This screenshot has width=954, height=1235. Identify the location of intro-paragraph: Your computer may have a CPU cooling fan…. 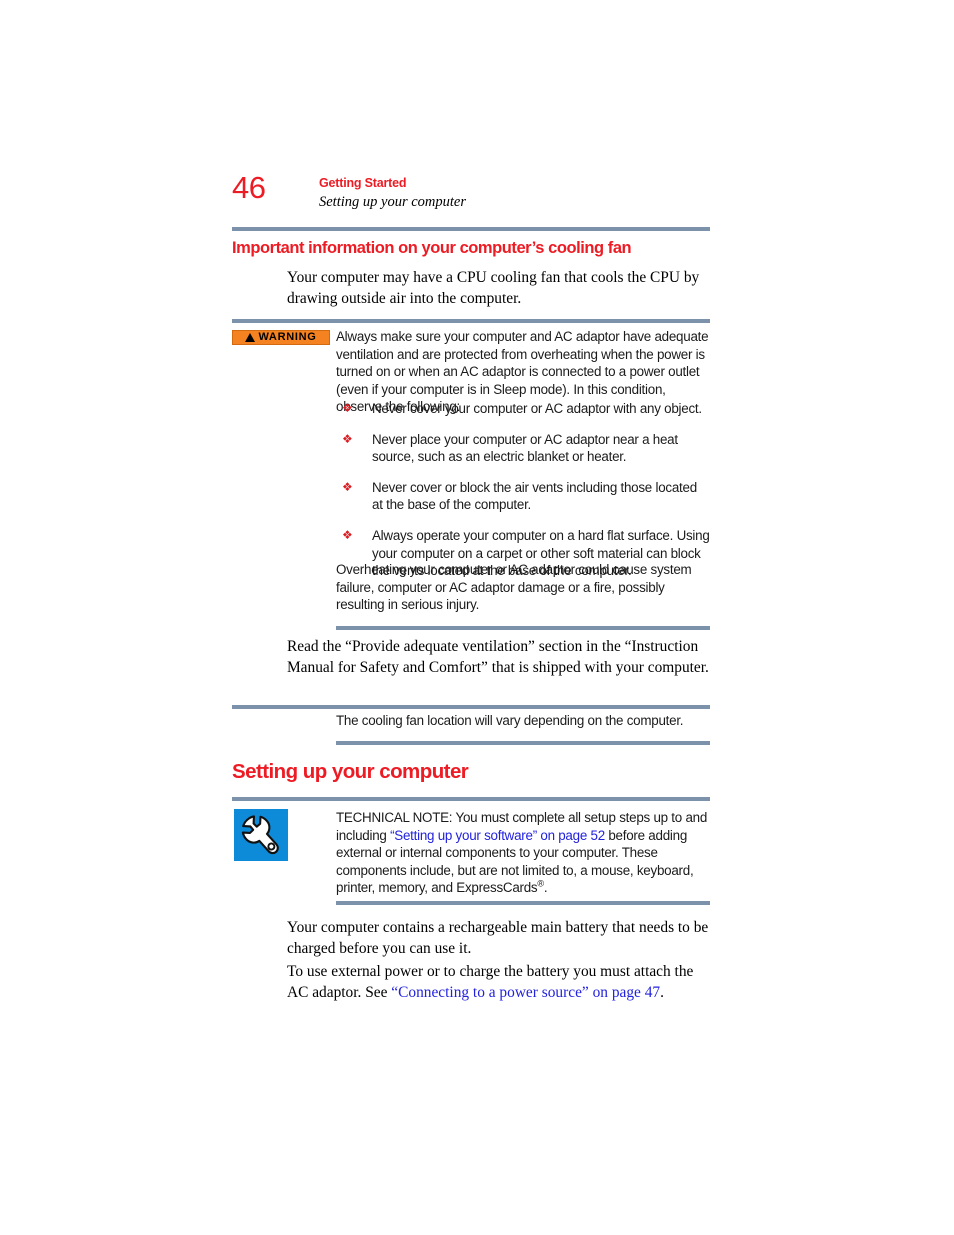
(493, 288).